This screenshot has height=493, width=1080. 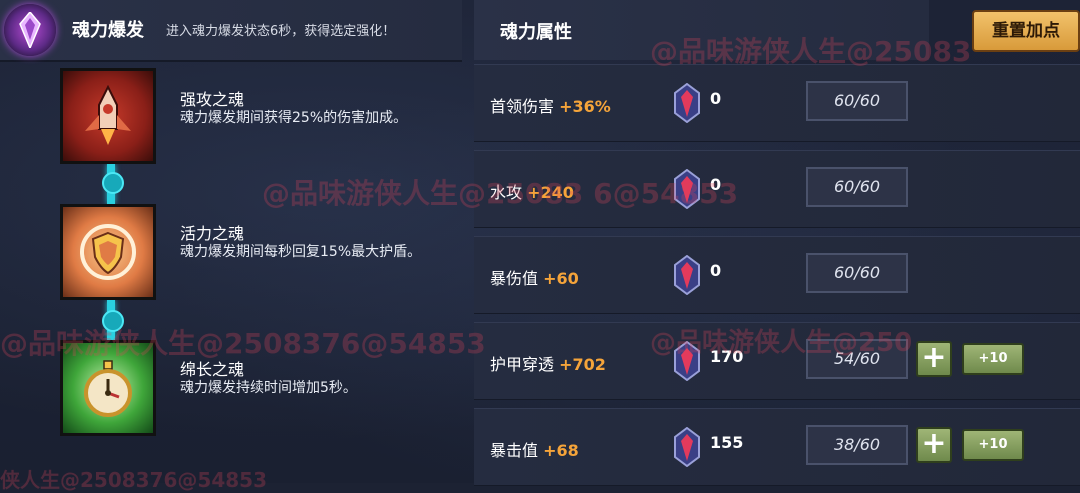 What do you see at coordinates (777, 447) in the screenshot?
I see `attribute-row: 暴击值 +68 155 38/60 + +10` at bounding box center [777, 447].